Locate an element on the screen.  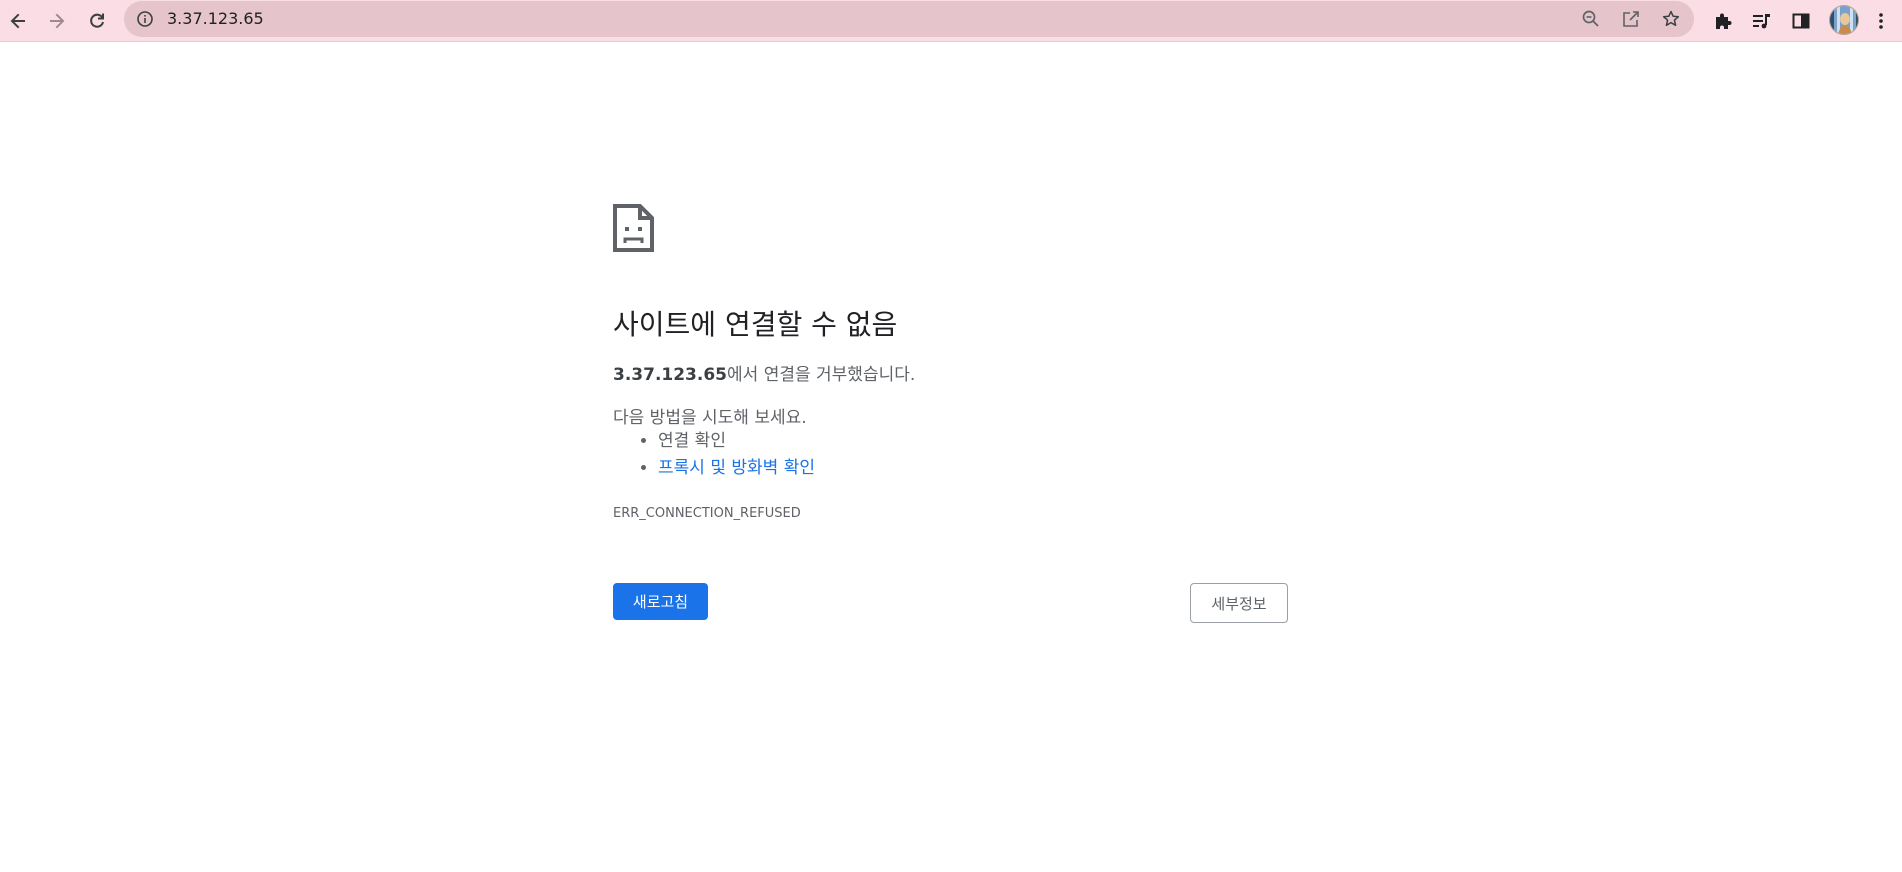
share-button is located at coordinates (1631, 19).